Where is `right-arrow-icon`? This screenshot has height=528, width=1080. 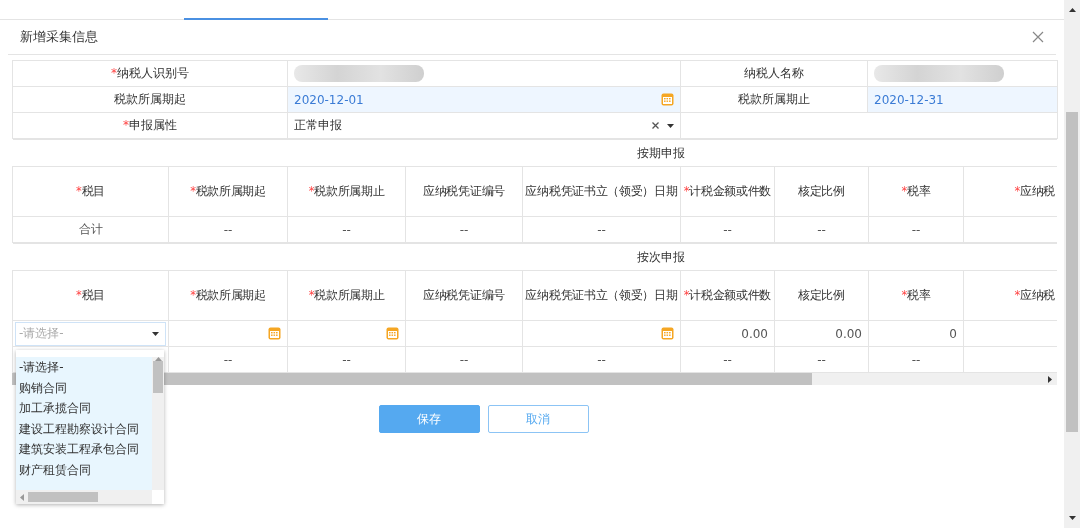
right-arrow-icon is located at coordinates (1050, 379).